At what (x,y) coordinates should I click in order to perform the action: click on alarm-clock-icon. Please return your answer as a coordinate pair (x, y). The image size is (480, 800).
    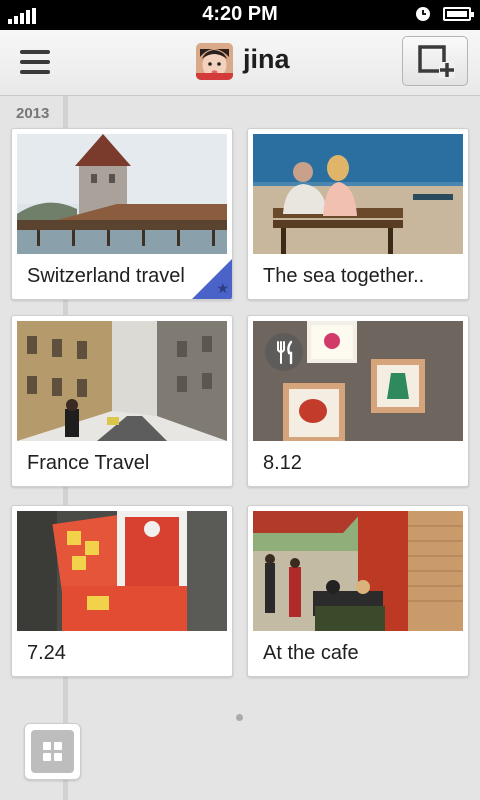
    Looking at the image, I should click on (423, 14).